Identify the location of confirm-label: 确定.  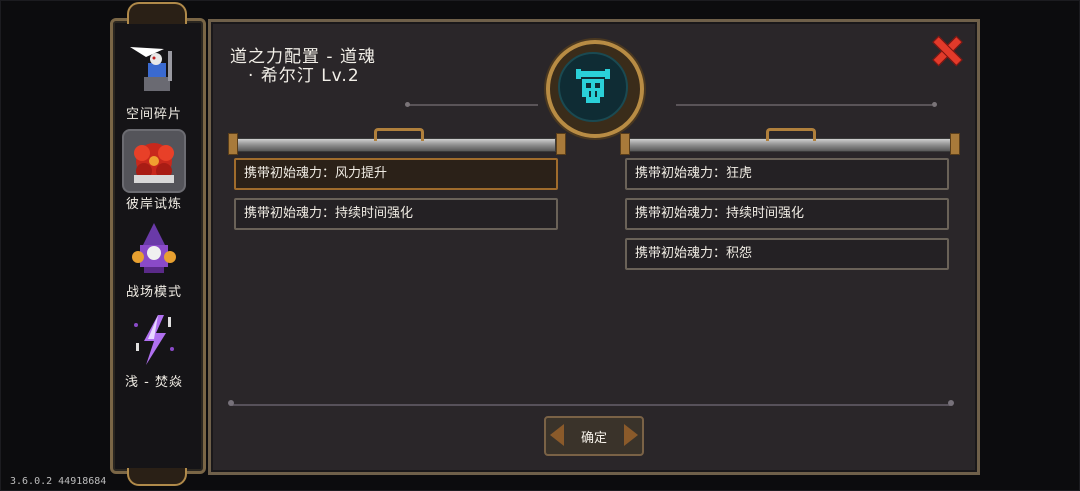
(593, 438).